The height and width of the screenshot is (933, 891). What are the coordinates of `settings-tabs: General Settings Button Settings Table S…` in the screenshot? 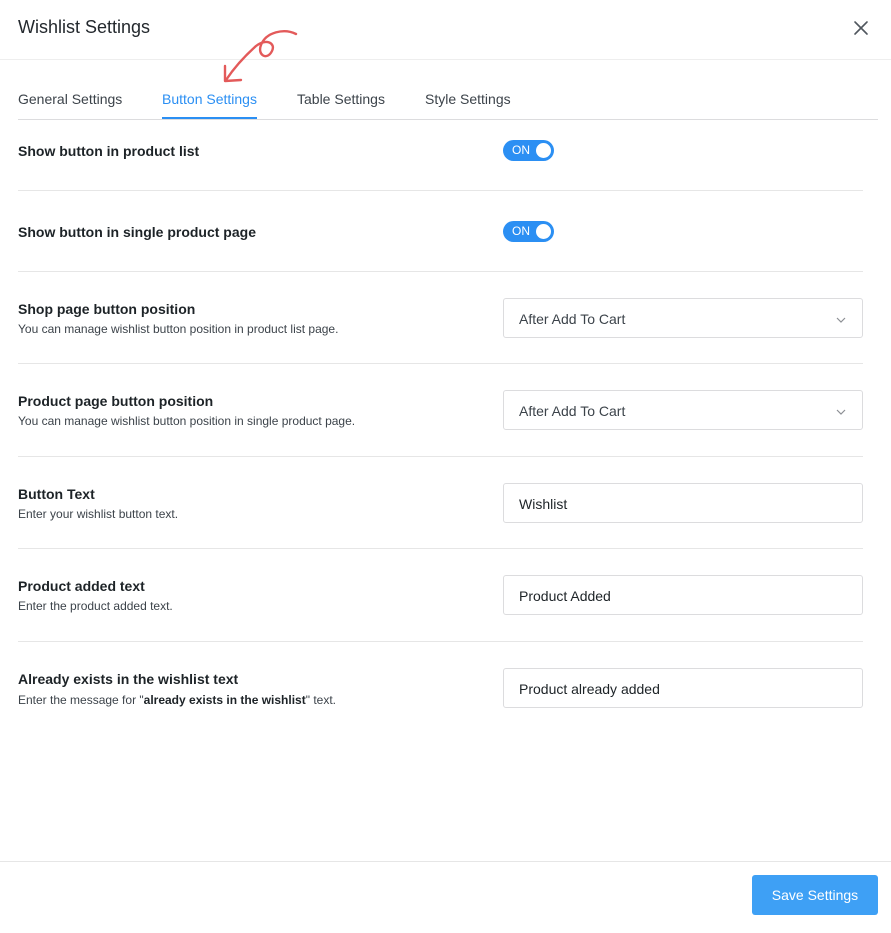 It's located at (448, 90).